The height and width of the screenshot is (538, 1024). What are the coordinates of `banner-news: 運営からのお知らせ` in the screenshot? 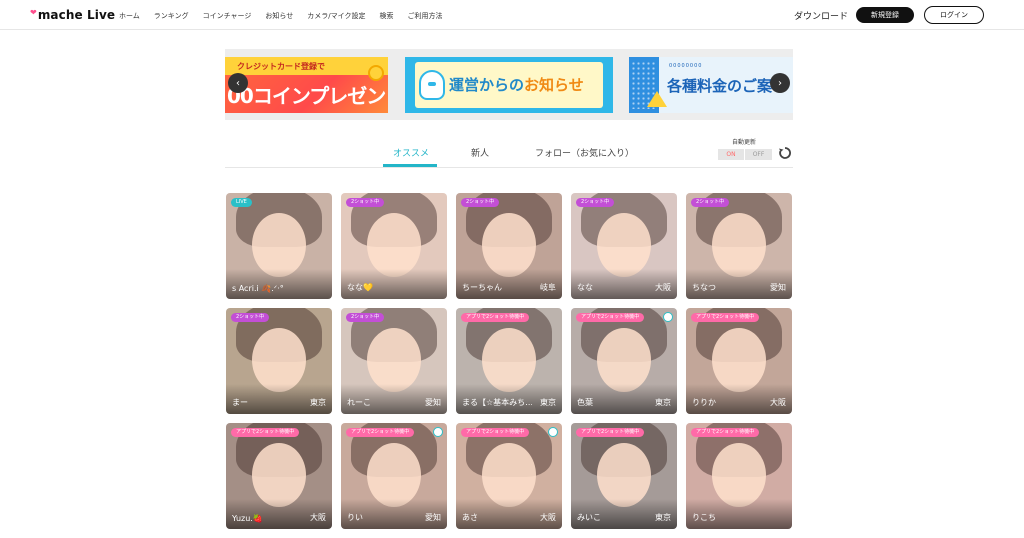 It's located at (509, 85).